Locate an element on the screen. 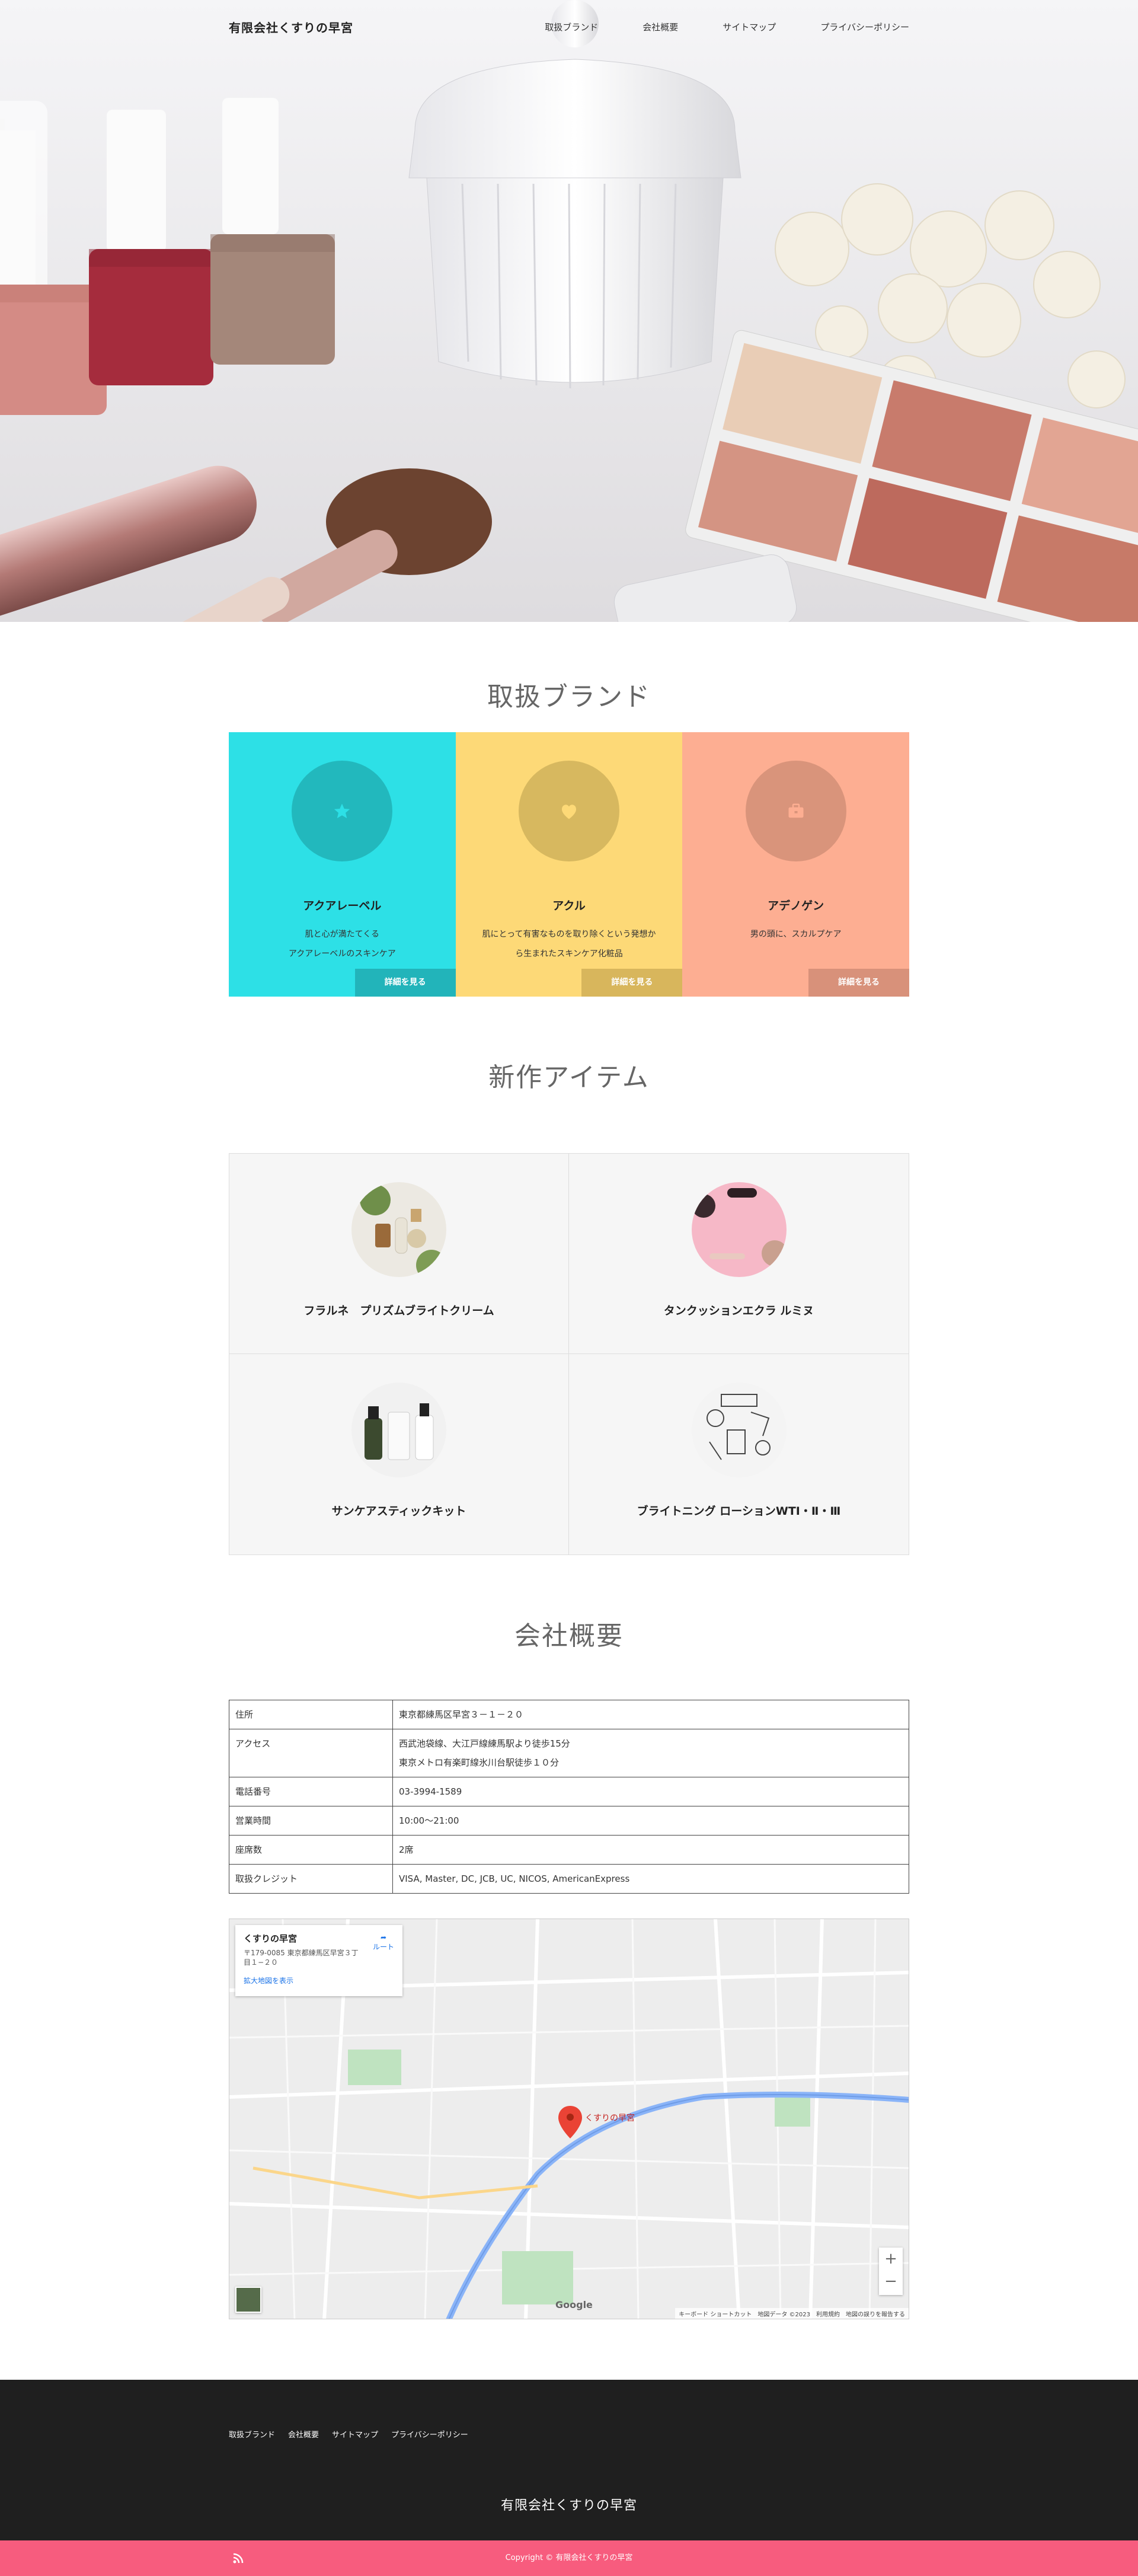  item-card: フラルネ プリズムブライトクリーム is located at coordinates (399, 1254).